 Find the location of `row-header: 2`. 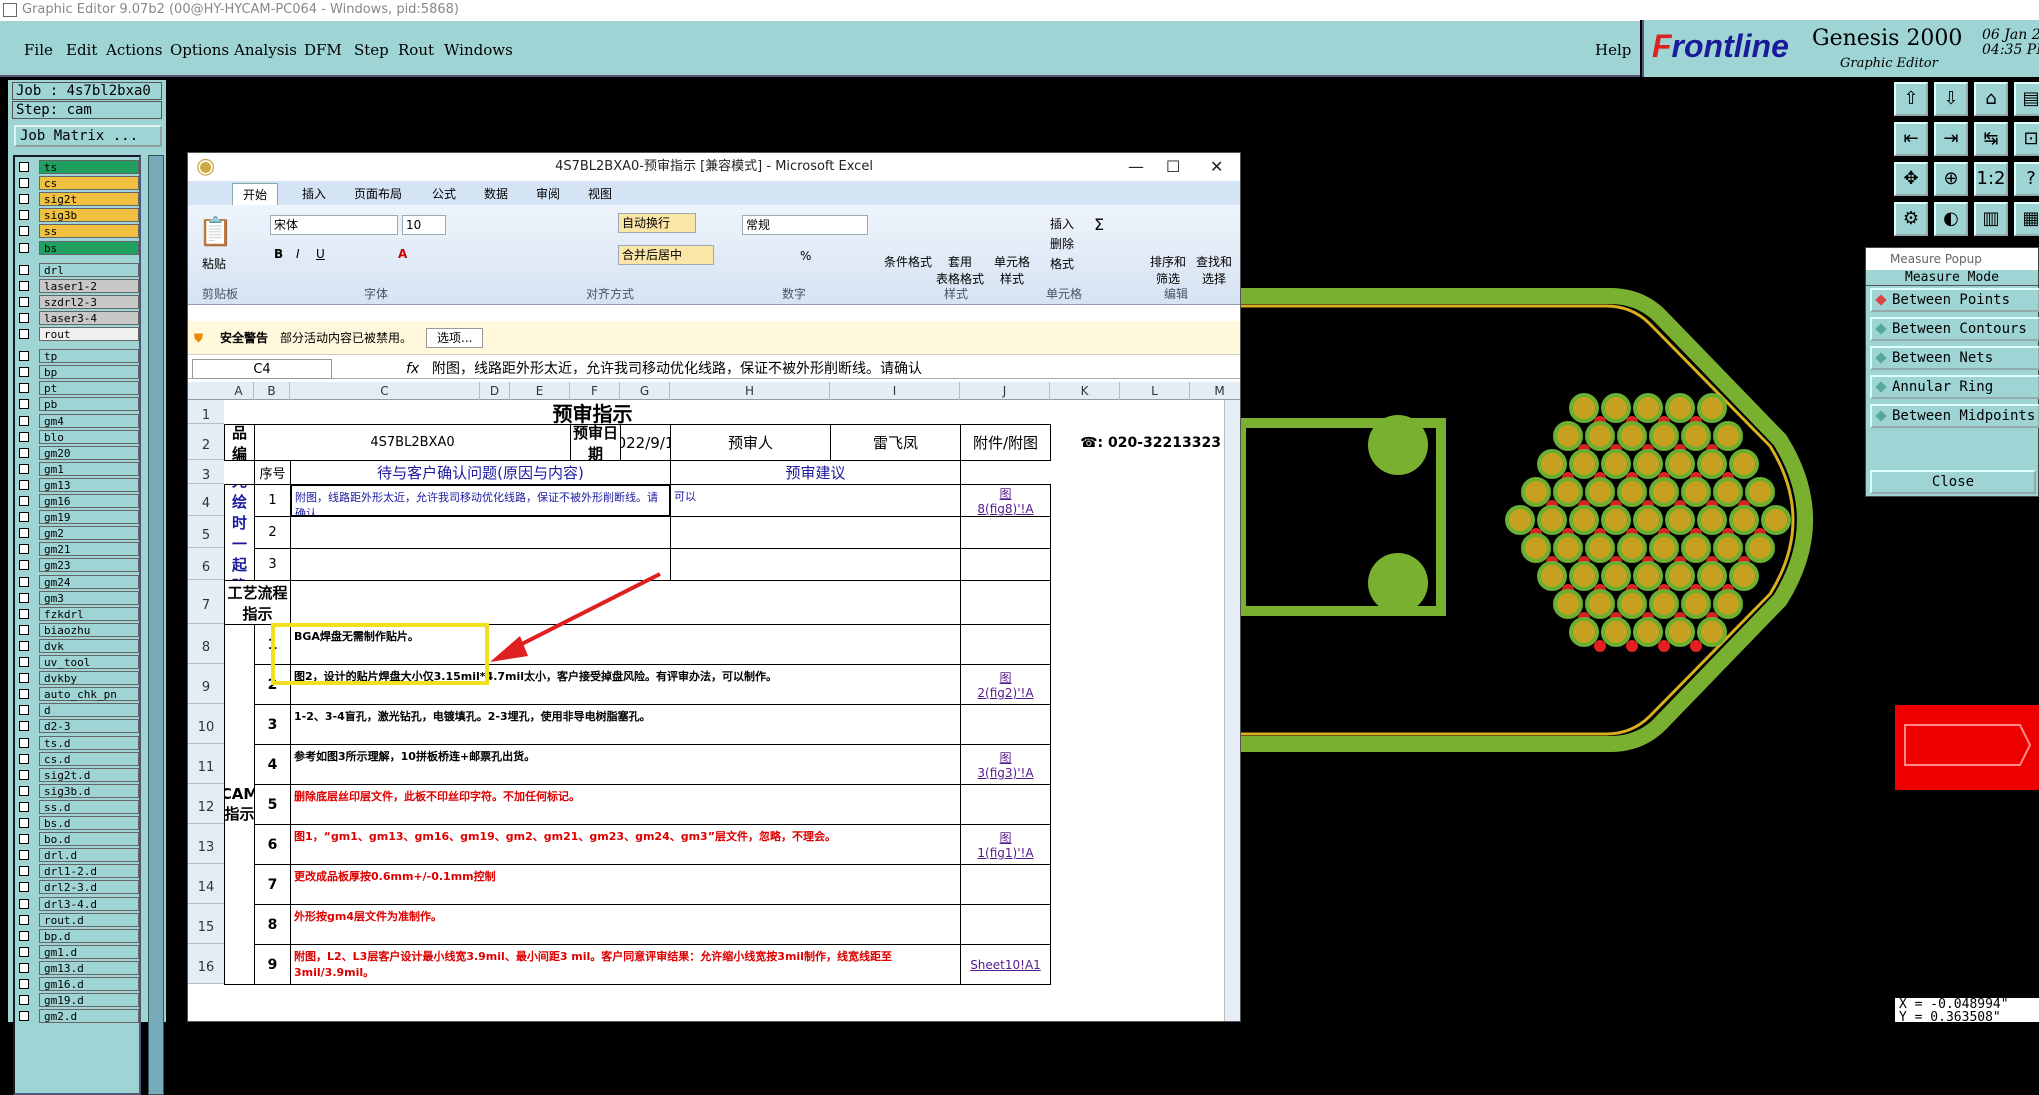

row-header: 2 is located at coordinates (206, 442).